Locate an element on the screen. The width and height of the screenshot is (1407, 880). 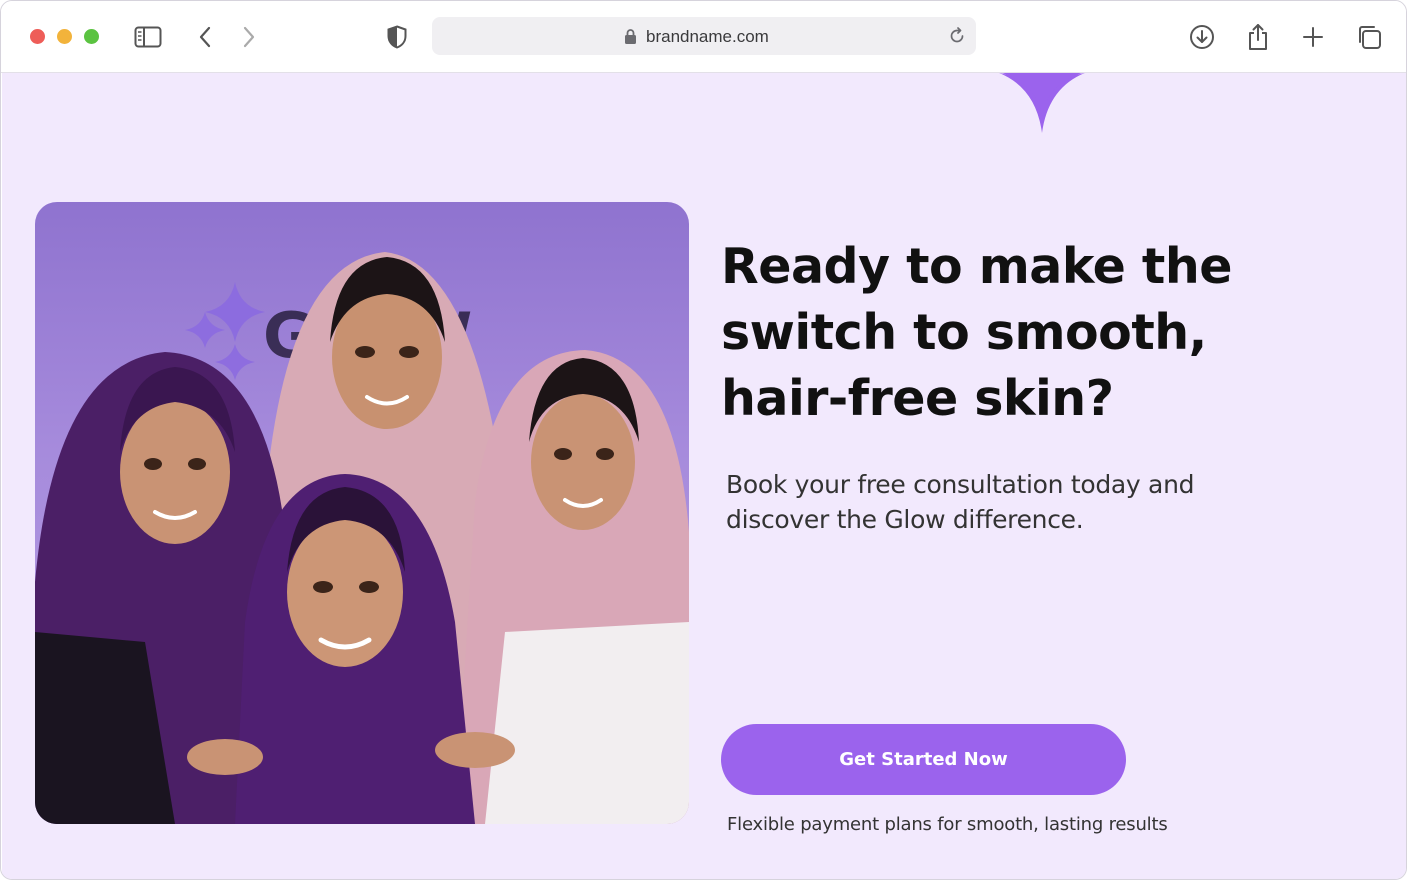
browser-toolbar: brandname.com is located at coordinates (703, 37).